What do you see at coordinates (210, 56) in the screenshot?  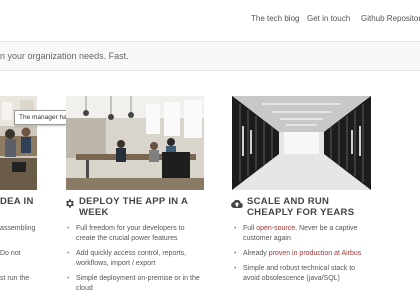 I see `tagline-bar: n your organization needs. Fast.` at bounding box center [210, 56].